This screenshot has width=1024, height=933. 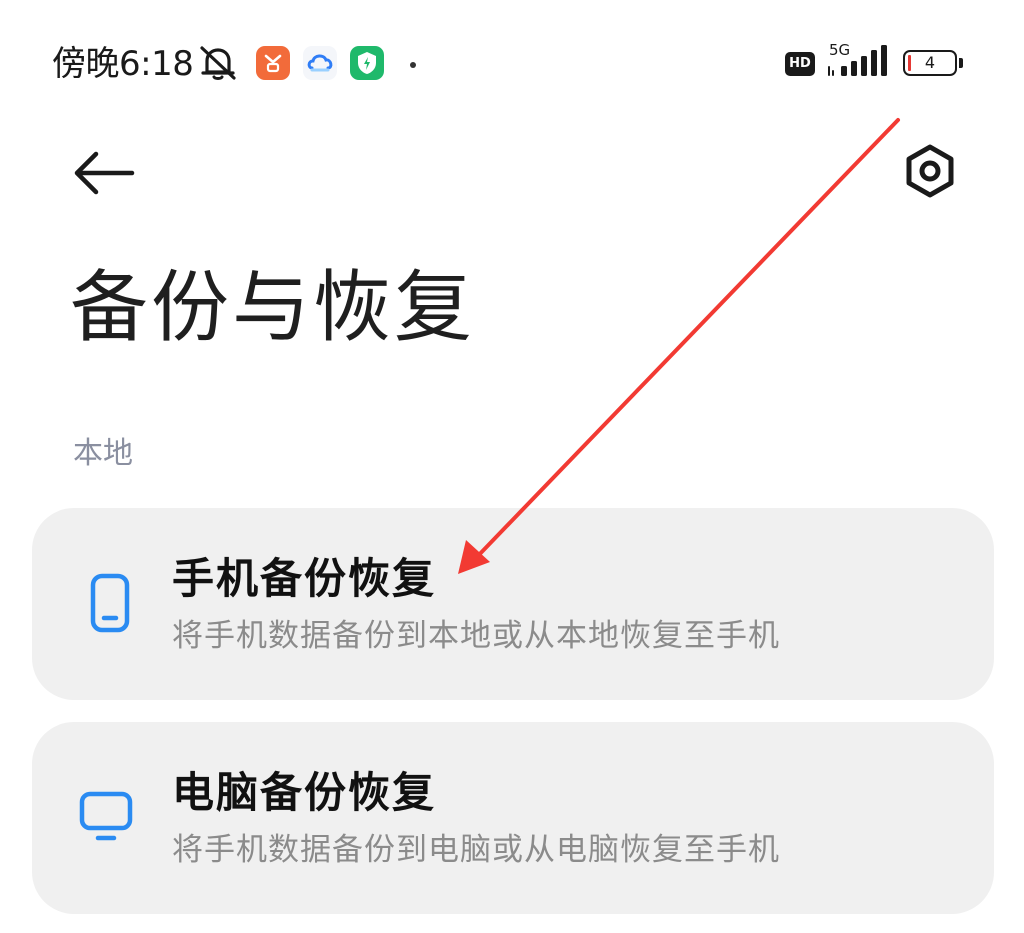 What do you see at coordinates (320, 63) in the screenshot?
I see `cloud-app-icon` at bounding box center [320, 63].